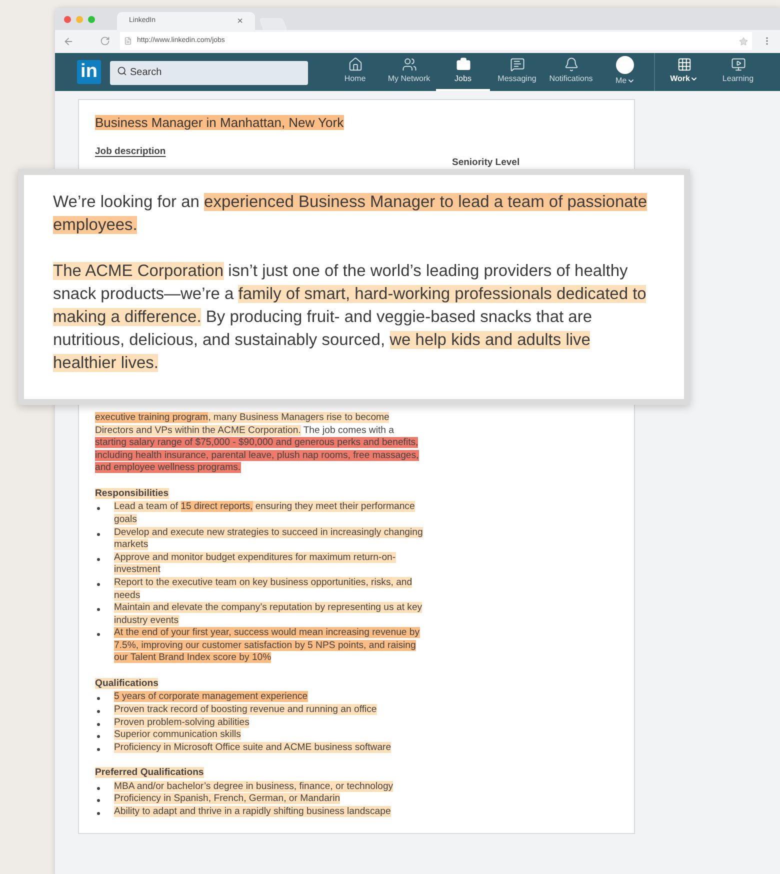 This screenshot has width=780, height=874. What do you see at coordinates (252, 812) in the screenshot?
I see `list-item-text: Ability to adapt and thrive in a rapidly shifting business landscape` at bounding box center [252, 812].